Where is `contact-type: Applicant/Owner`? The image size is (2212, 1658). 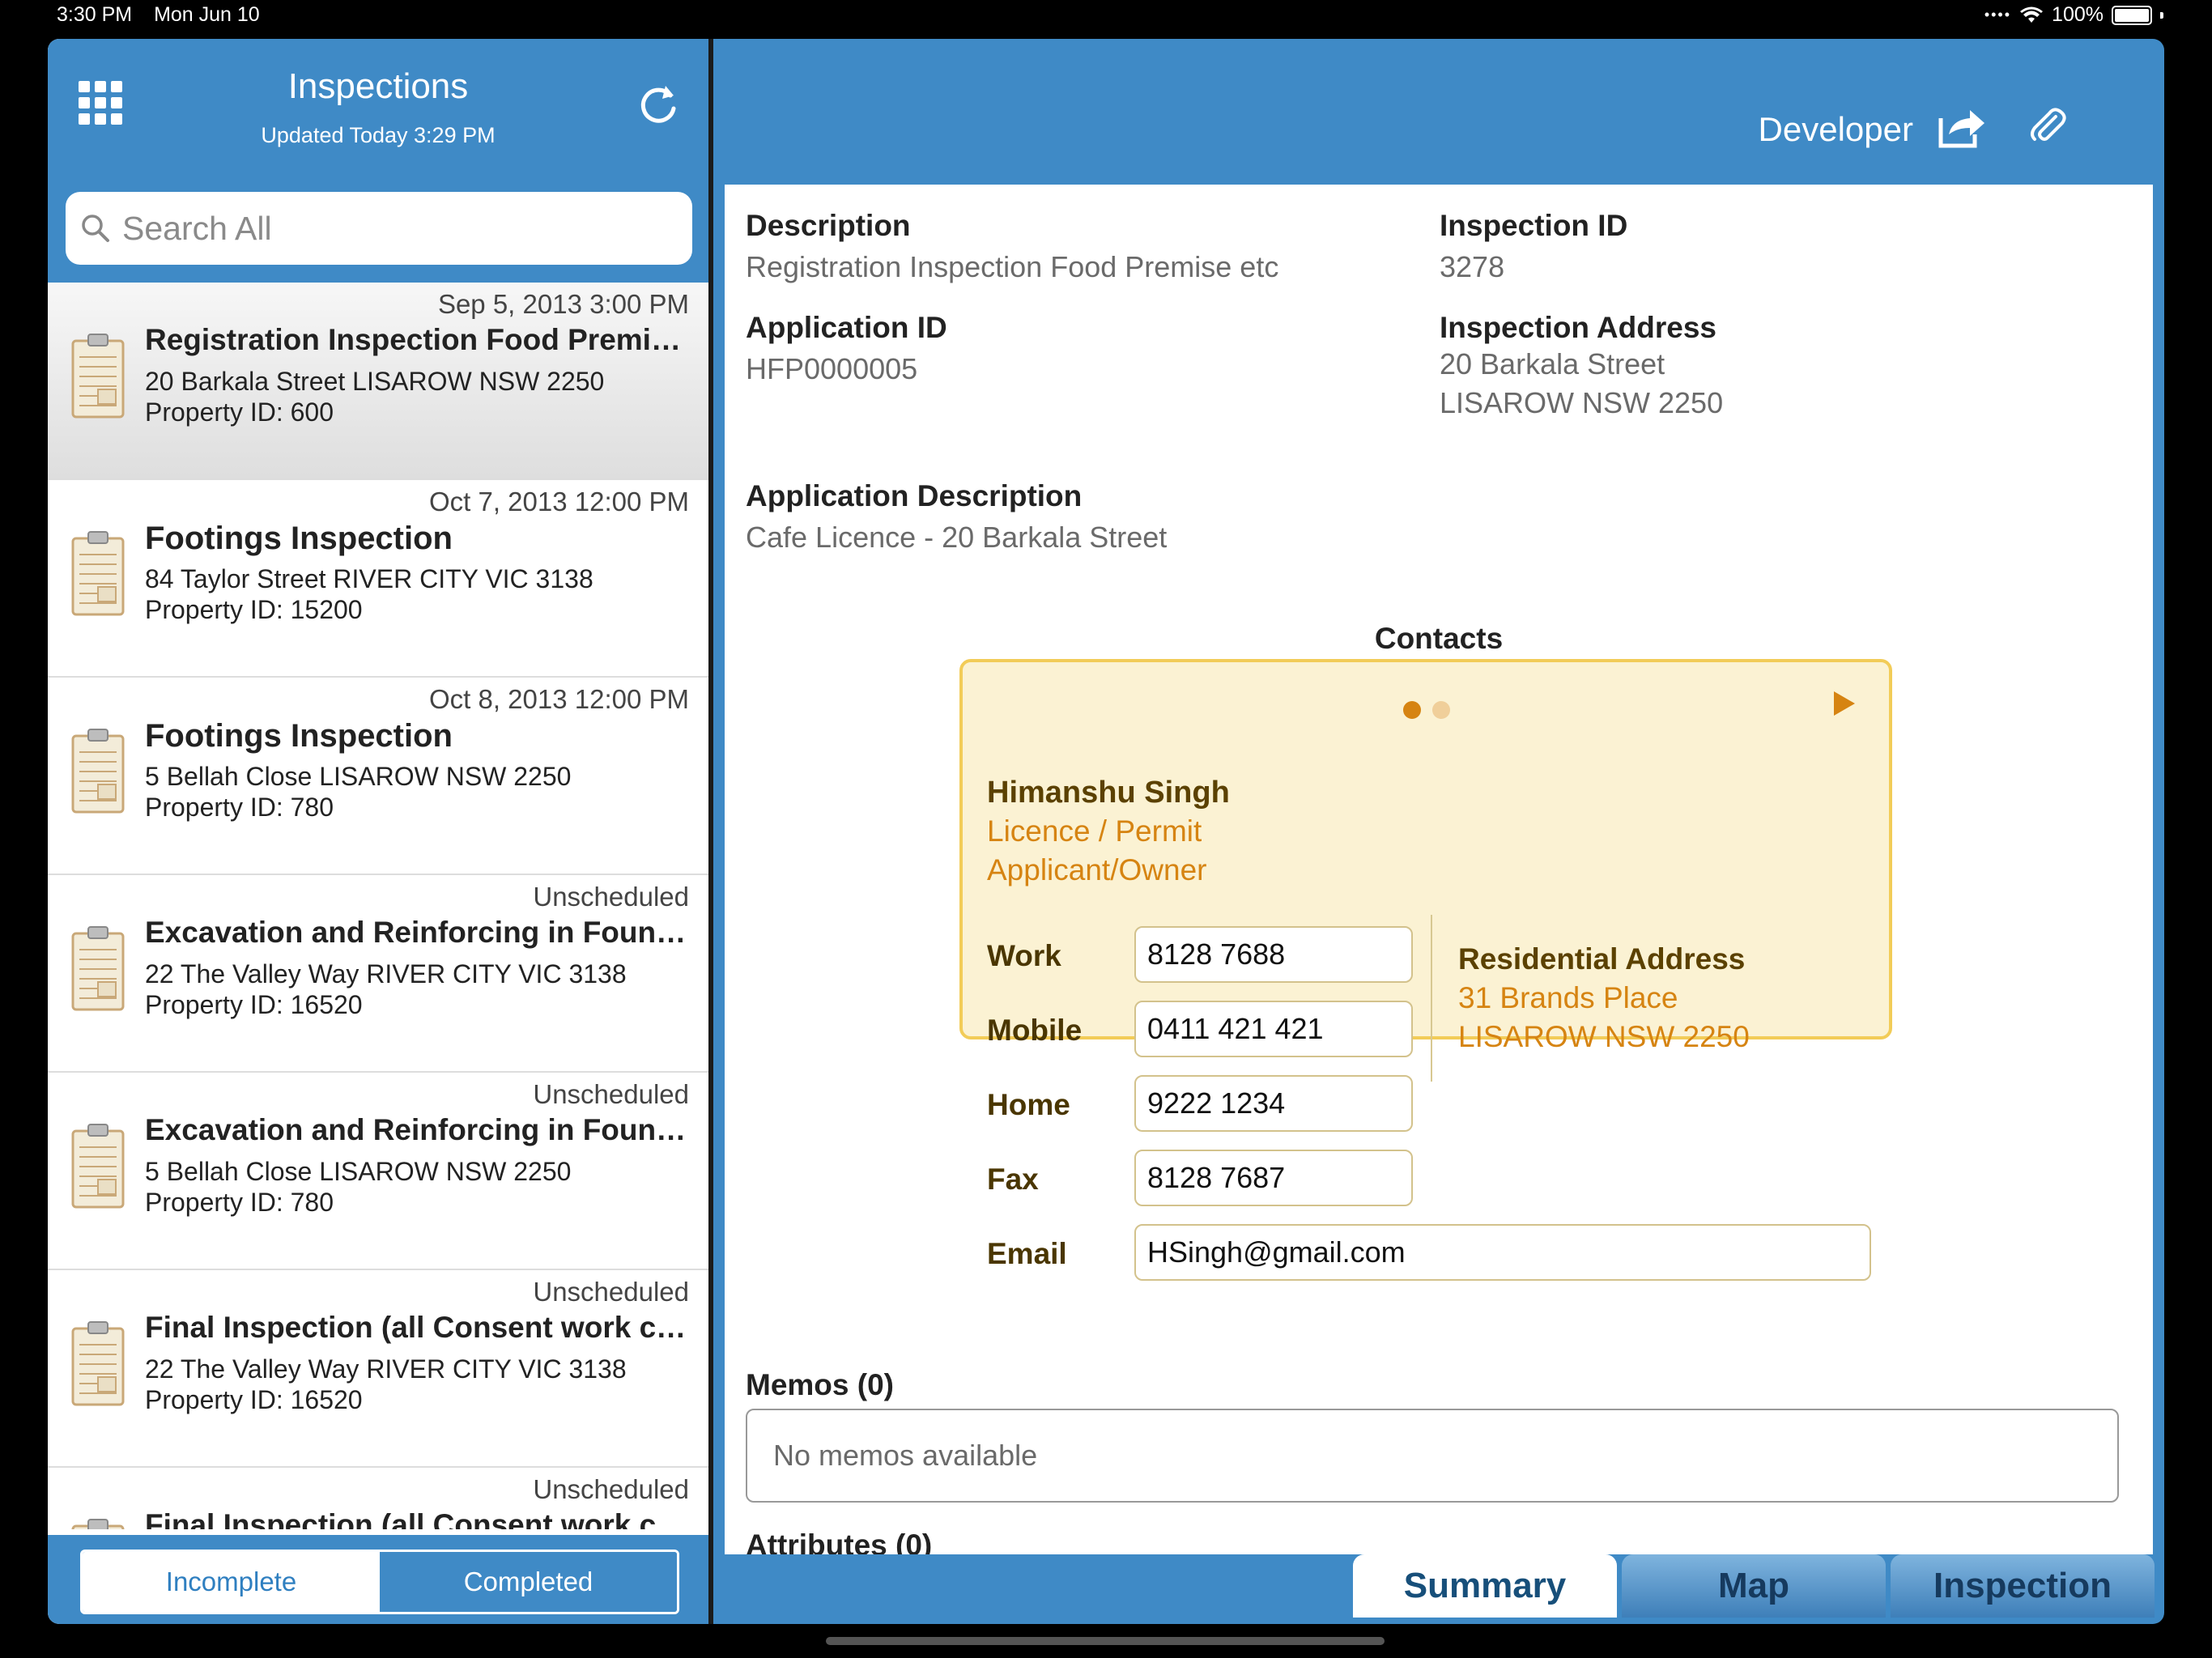 contact-type: Applicant/Owner is located at coordinates (1097, 869).